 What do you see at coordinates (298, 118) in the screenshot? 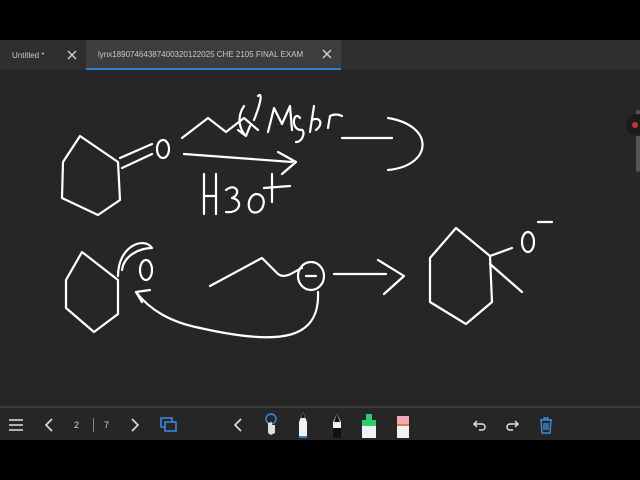
I see `text-mgbr` at bounding box center [298, 118].